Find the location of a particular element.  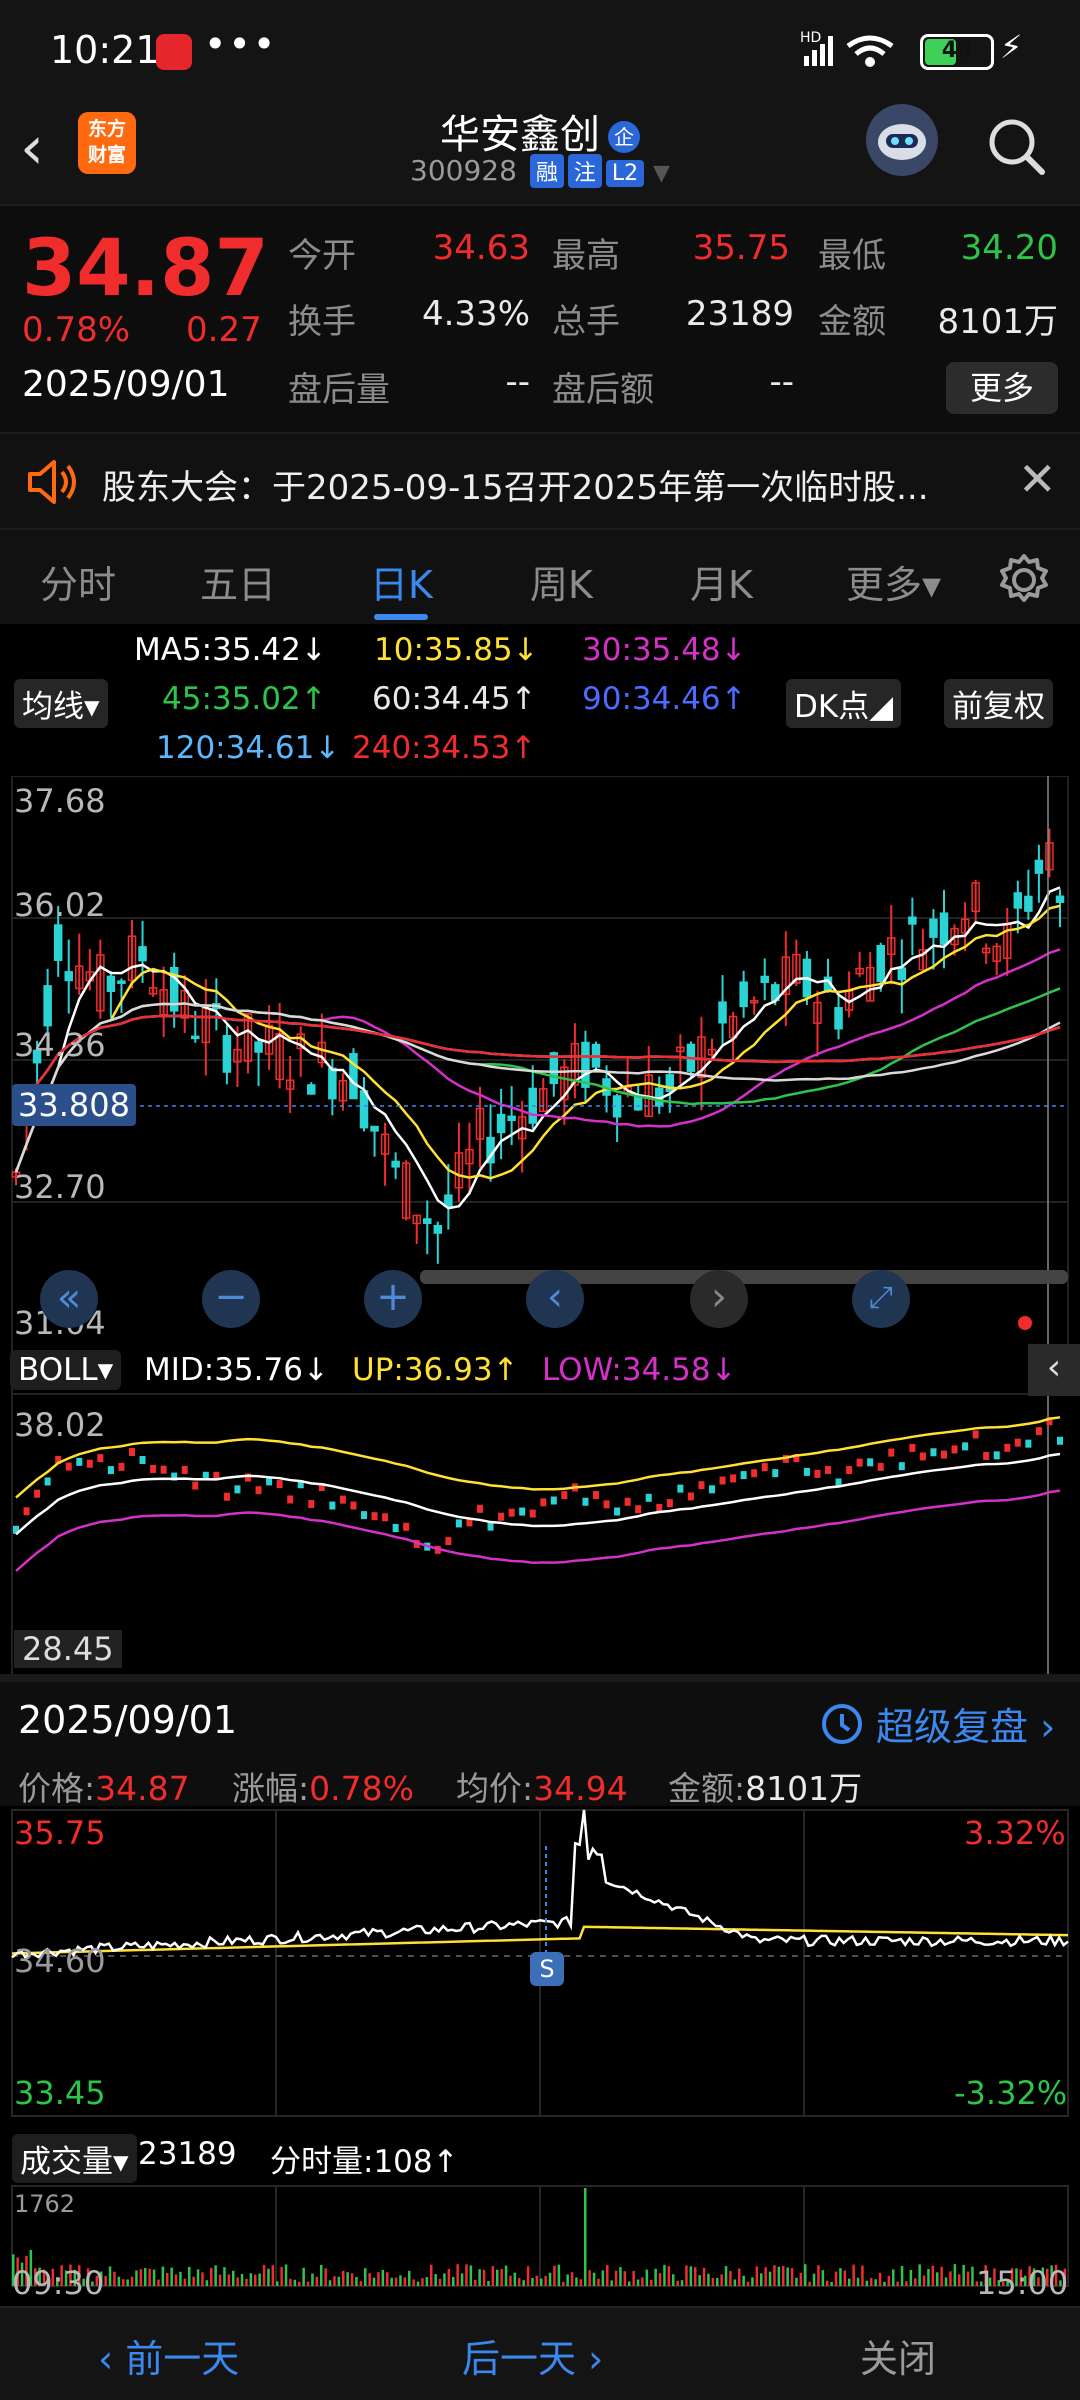

tab-five-day: 五日 is located at coordinates (238, 581).